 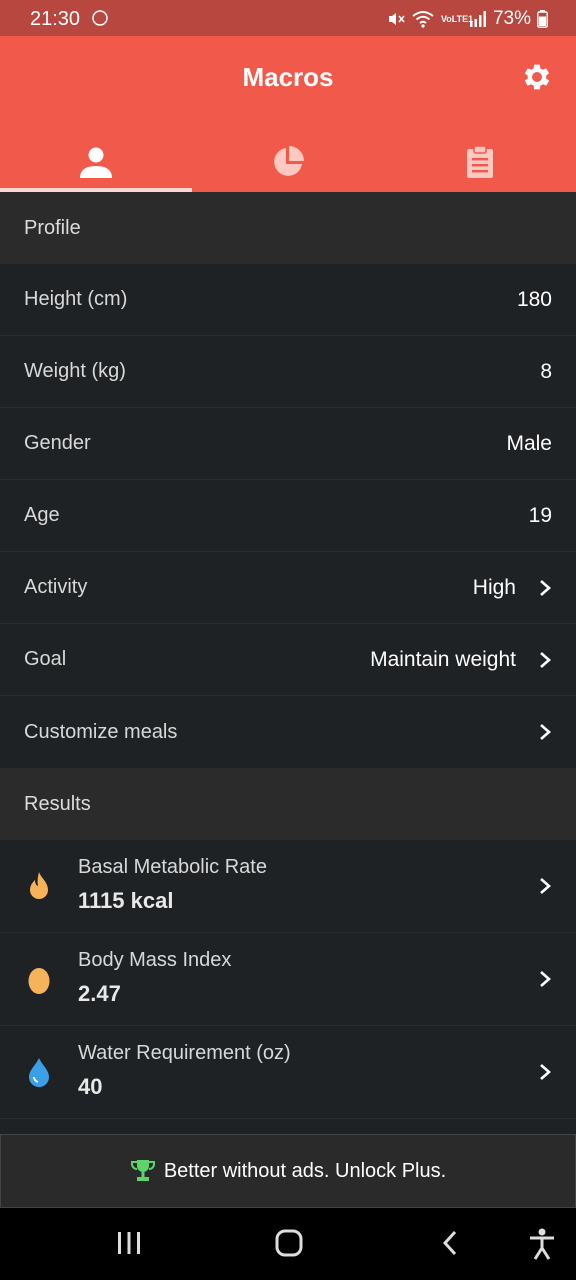 I want to click on bmi-value: 2.47, so click(x=99, y=993).